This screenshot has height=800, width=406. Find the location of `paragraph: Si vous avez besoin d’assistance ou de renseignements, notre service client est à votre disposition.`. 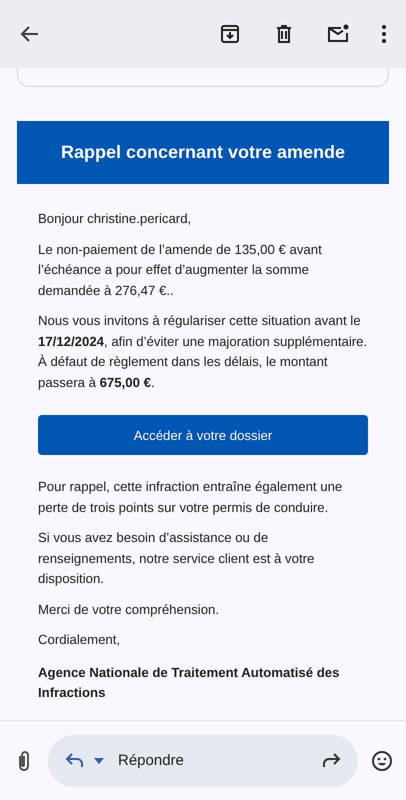

paragraph: Si vous avez besoin d’assistance ou de renseignements, notre service client est à votre disposition. is located at coordinates (177, 558).